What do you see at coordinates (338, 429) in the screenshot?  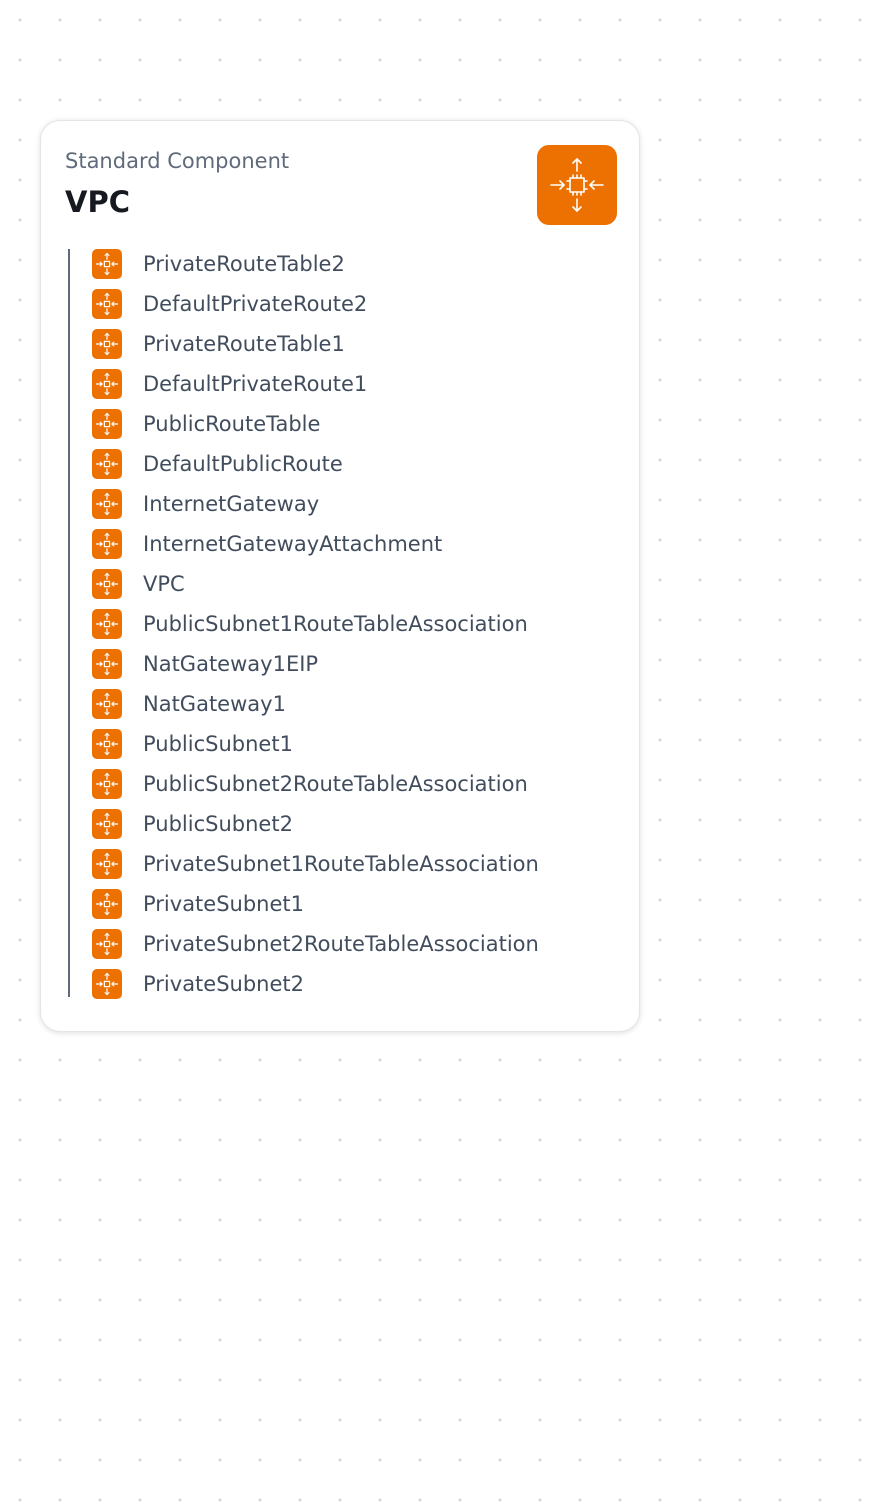 I see `resource-item: PublicRouteTable` at bounding box center [338, 429].